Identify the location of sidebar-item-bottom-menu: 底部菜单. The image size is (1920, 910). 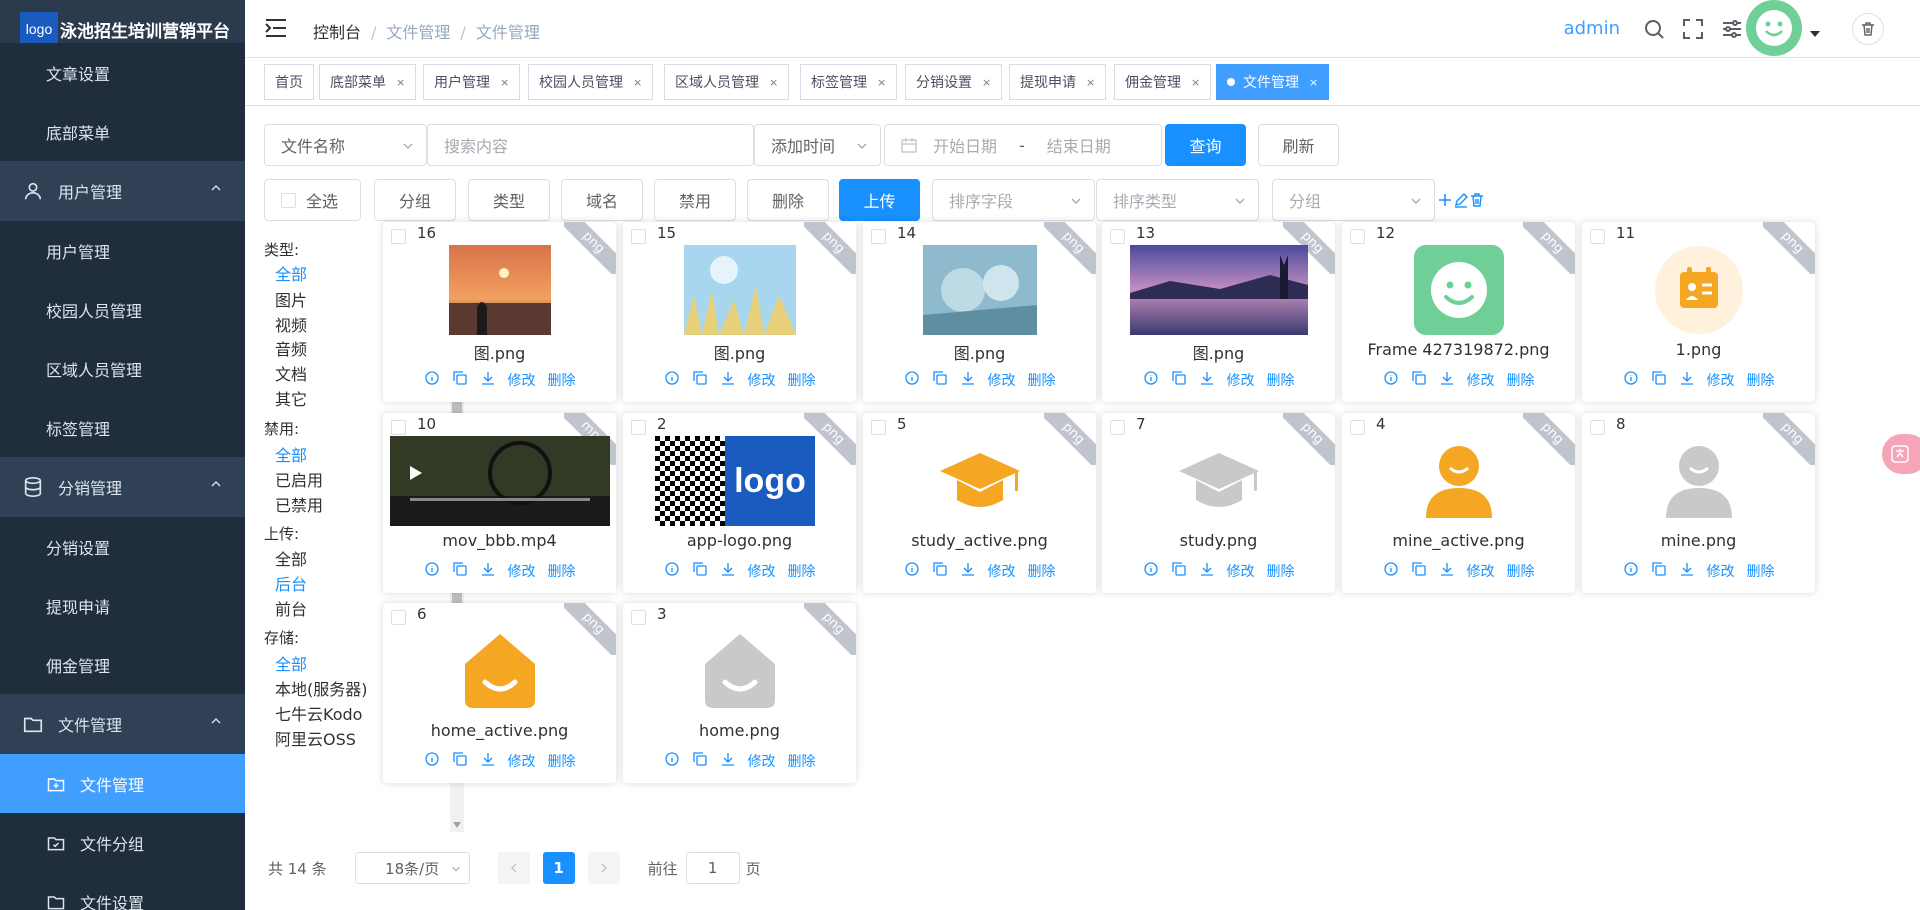
(122, 131).